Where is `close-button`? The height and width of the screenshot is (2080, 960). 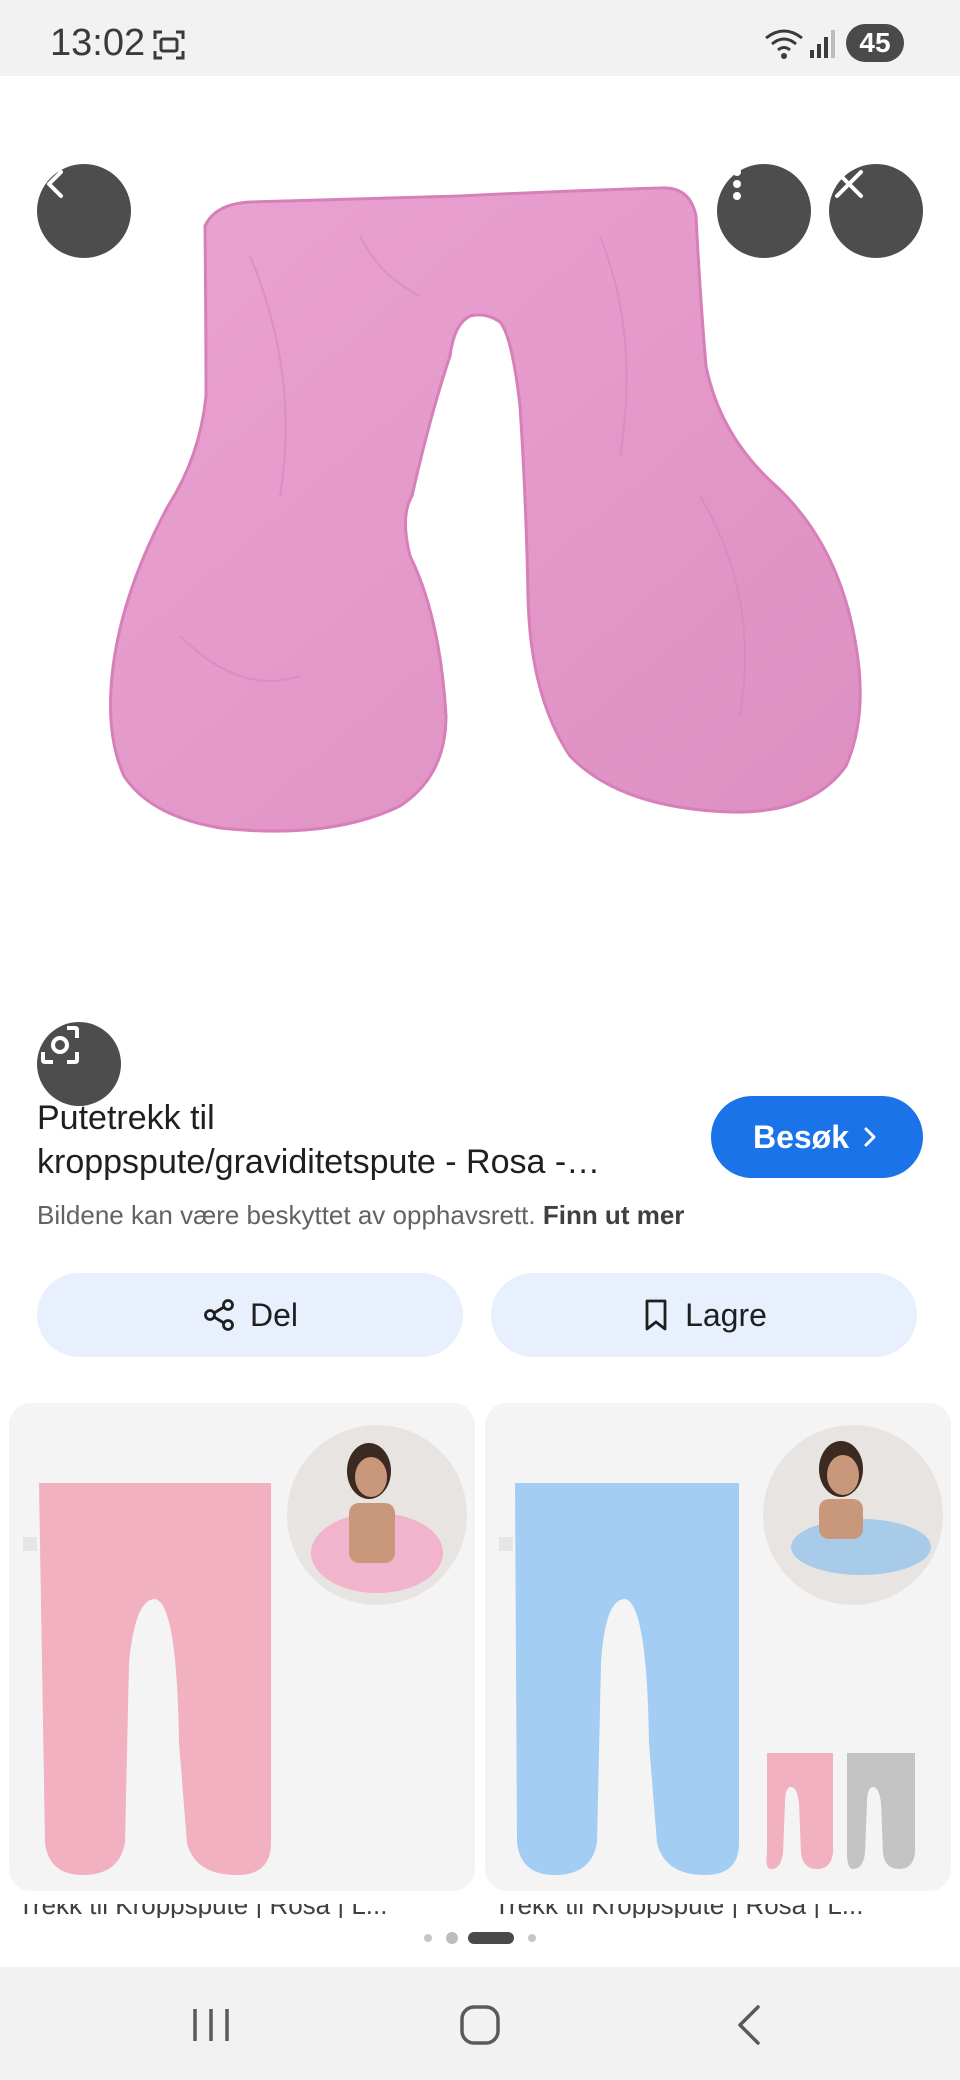 close-button is located at coordinates (876, 211).